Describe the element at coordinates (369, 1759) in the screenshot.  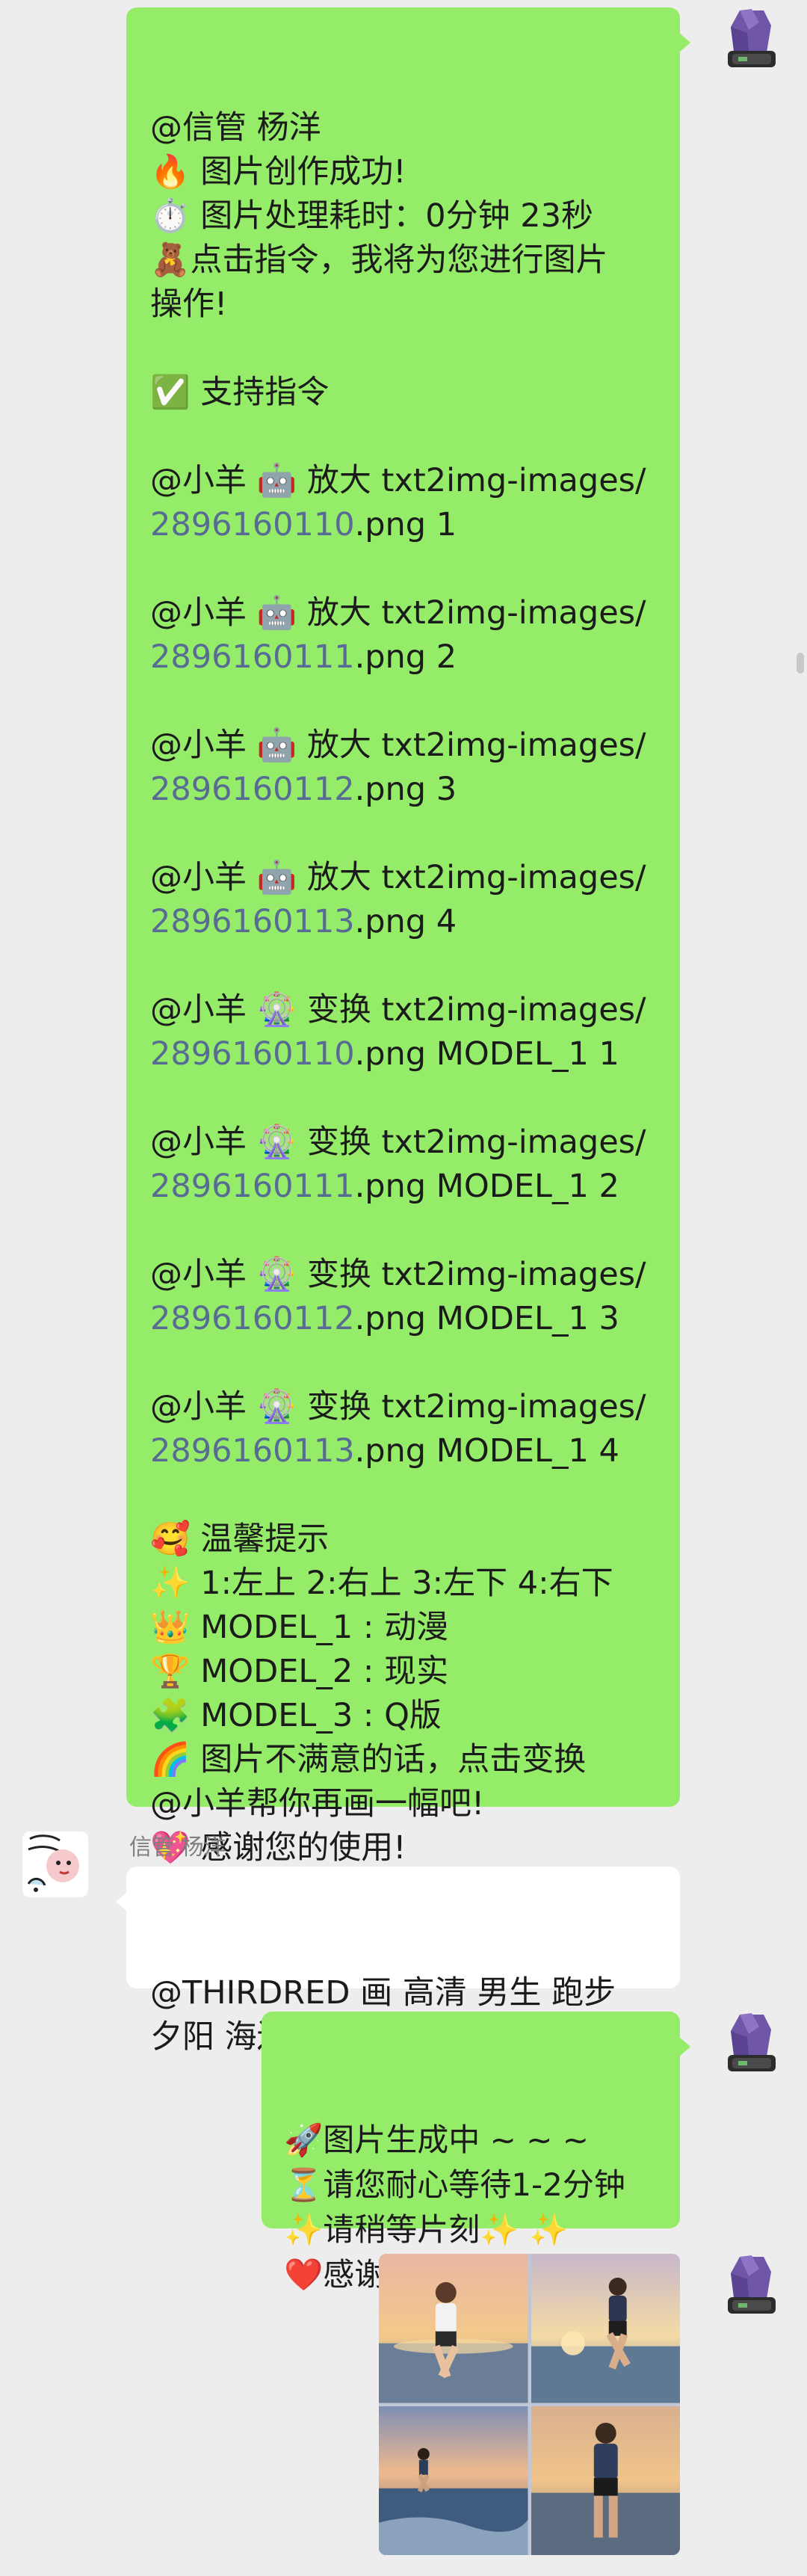
I see `message-text-segment: 🌈 图片不满意的话，点击变换` at that location.